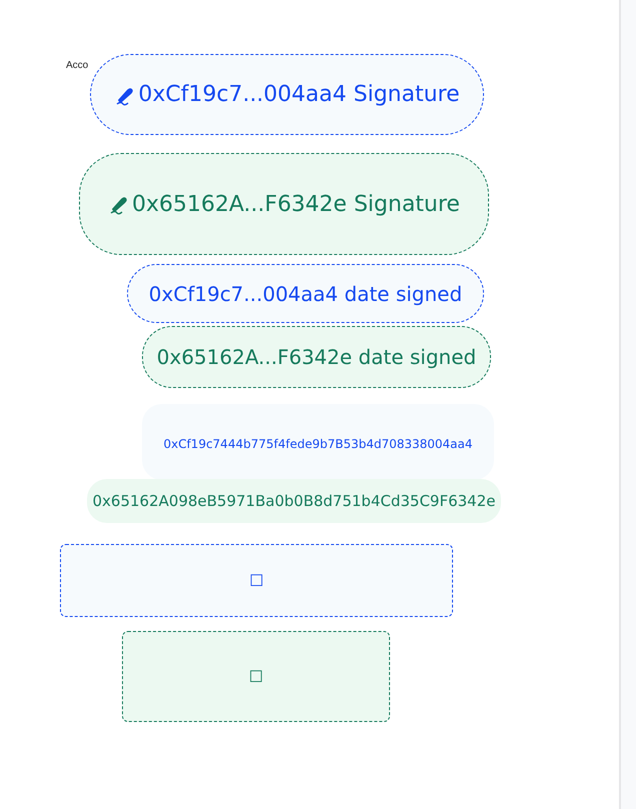 The width and height of the screenshot is (636, 809). What do you see at coordinates (287, 94) in the screenshot?
I see `signature-field: 0xCf19c7...004aa4 Signature` at bounding box center [287, 94].